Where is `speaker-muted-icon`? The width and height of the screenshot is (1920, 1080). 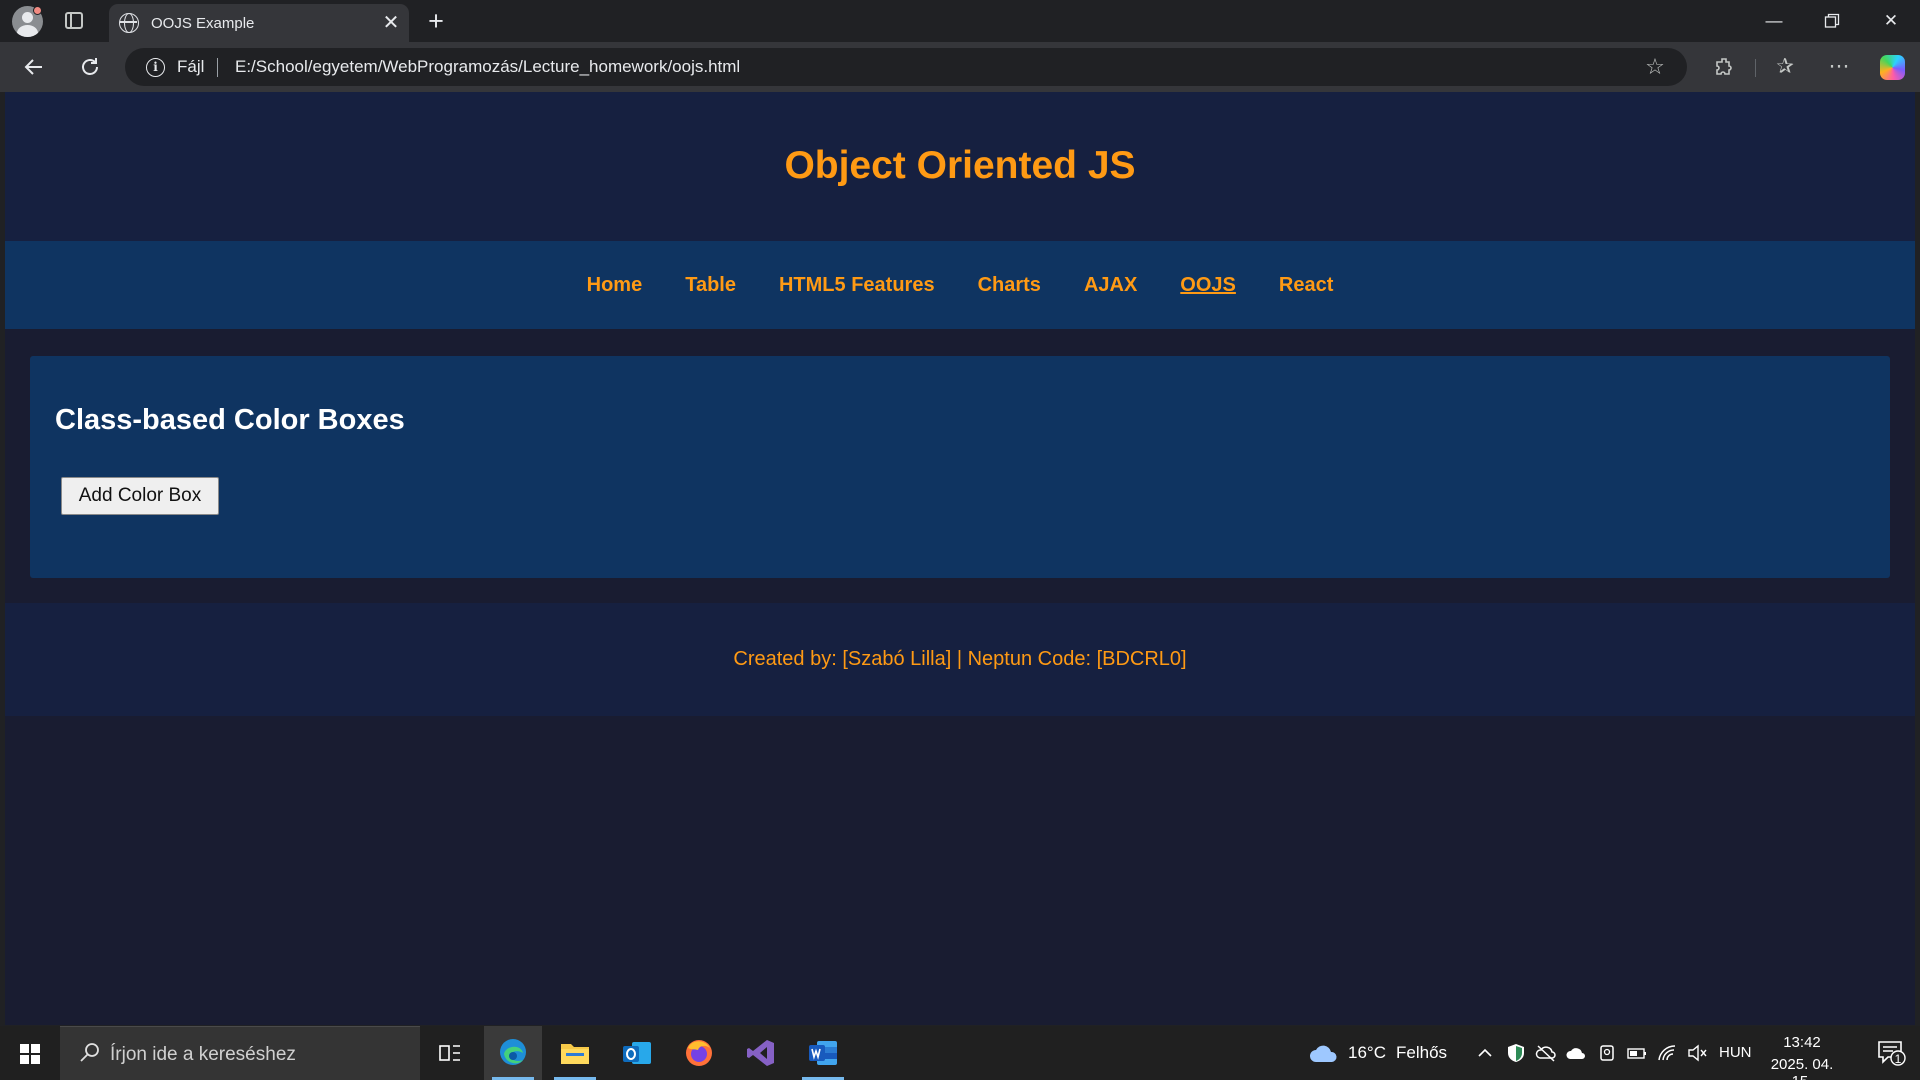
speaker-muted-icon is located at coordinates (1697, 1053).